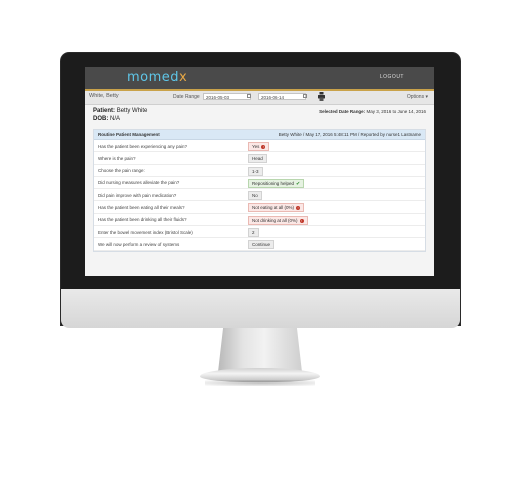 The height and width of the screenshot is (490, 520). I want to click on answer-chip: Not eating at all (0%)!, so click(276, 208).